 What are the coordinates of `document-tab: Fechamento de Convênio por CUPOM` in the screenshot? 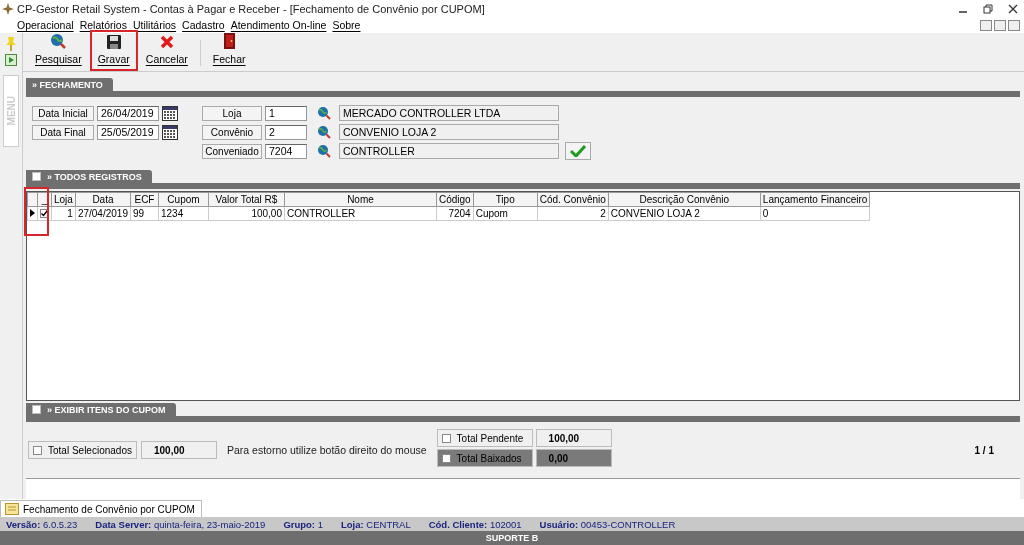 It's located at (101, 508).